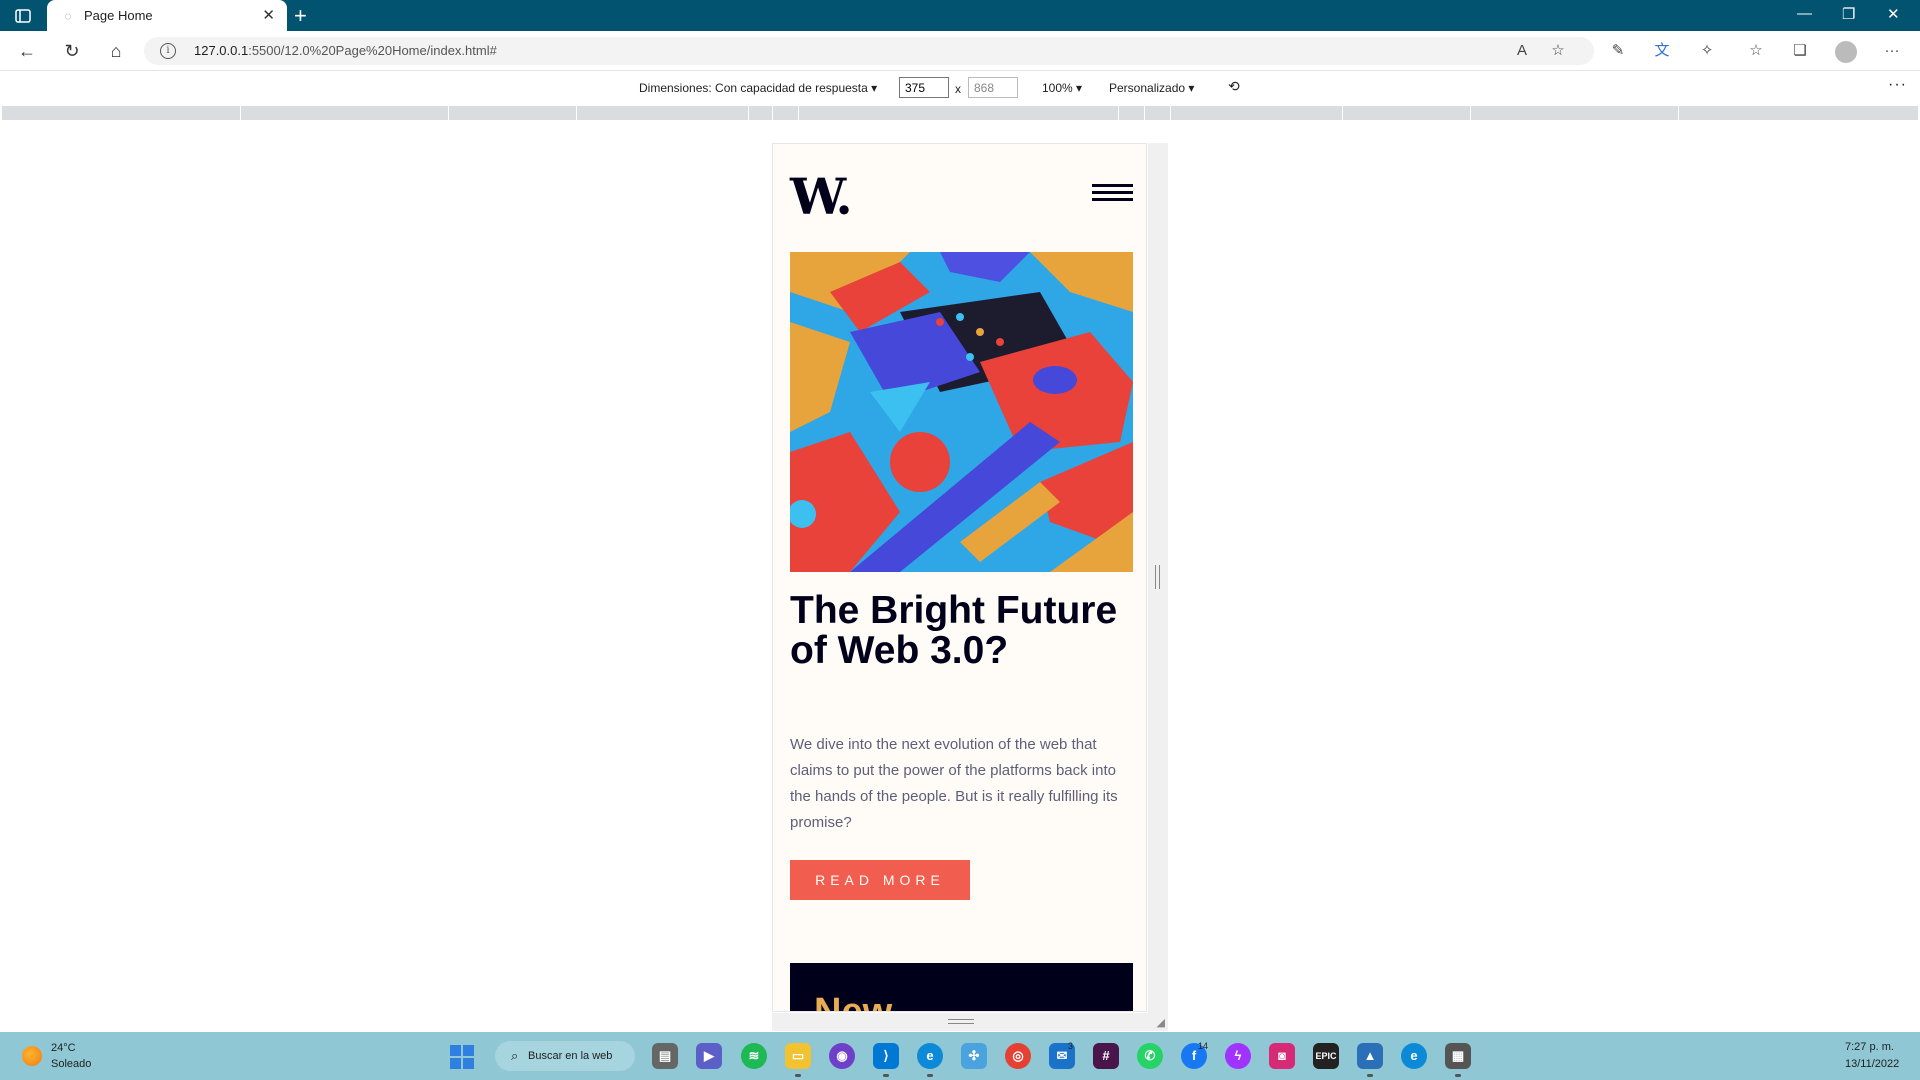  Describe the element at coordinates (1370, 1056) in the screenshot. I see `photos-icon: ▲` at that location.